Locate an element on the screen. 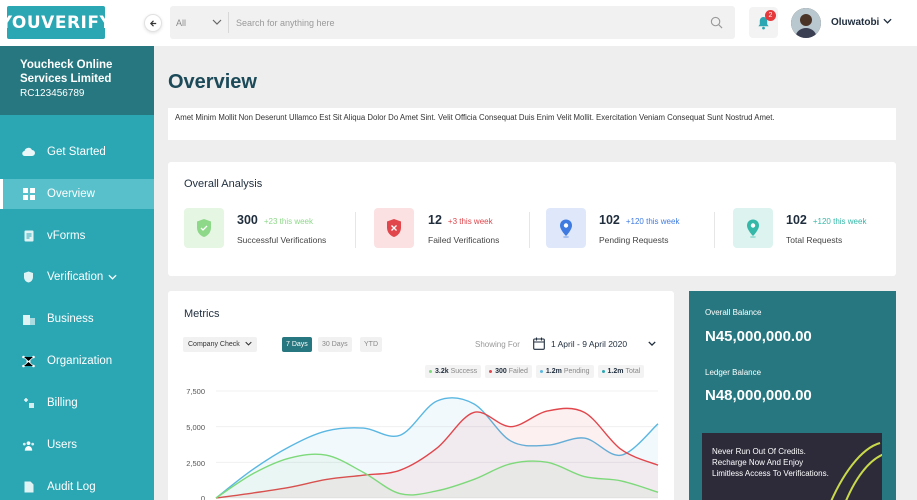  form-icon is located at coordinates (28, 236).